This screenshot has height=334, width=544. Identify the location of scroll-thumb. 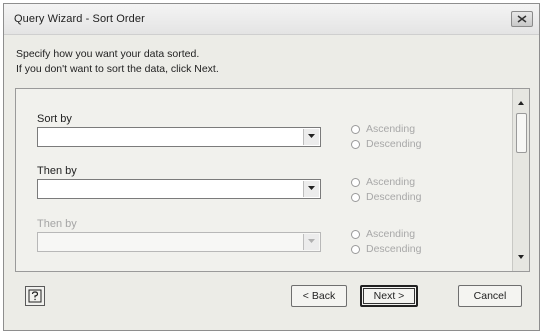
(521, 133).